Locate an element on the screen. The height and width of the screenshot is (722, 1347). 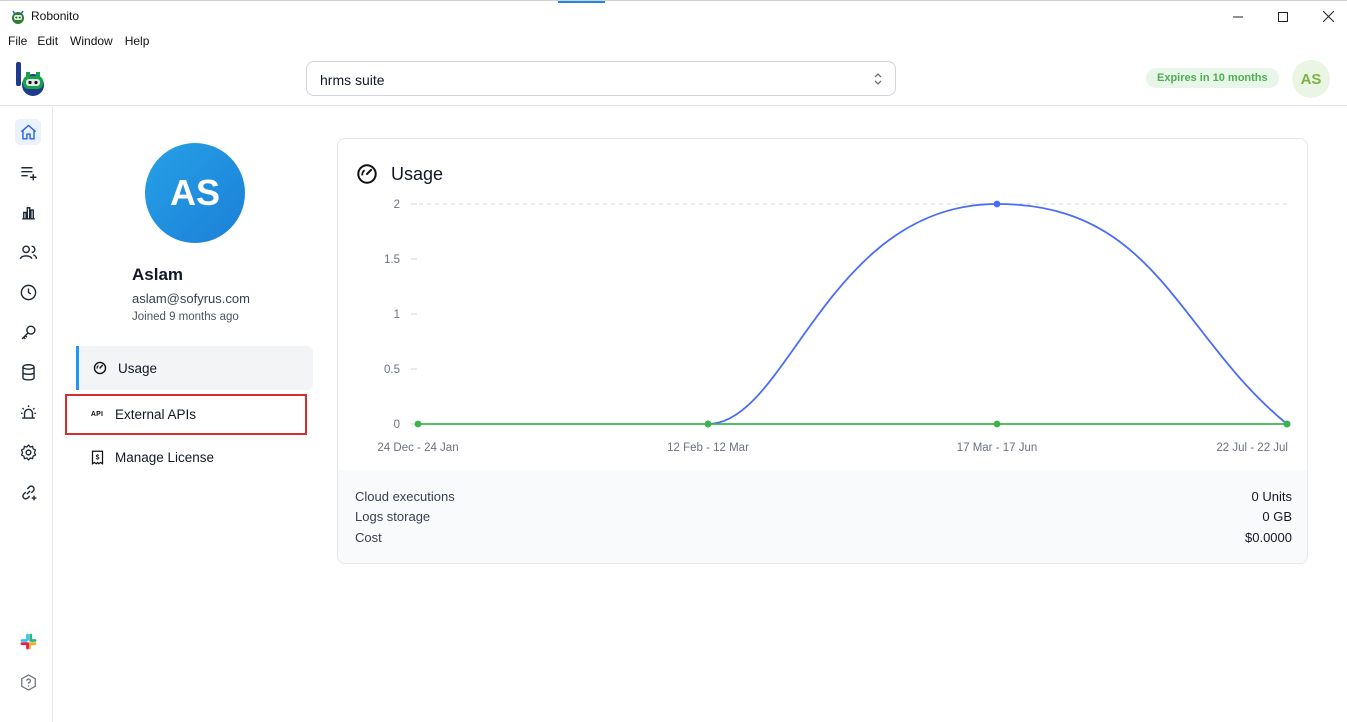
summary-value: $0.0000 is located at coordinates (1268, 537).